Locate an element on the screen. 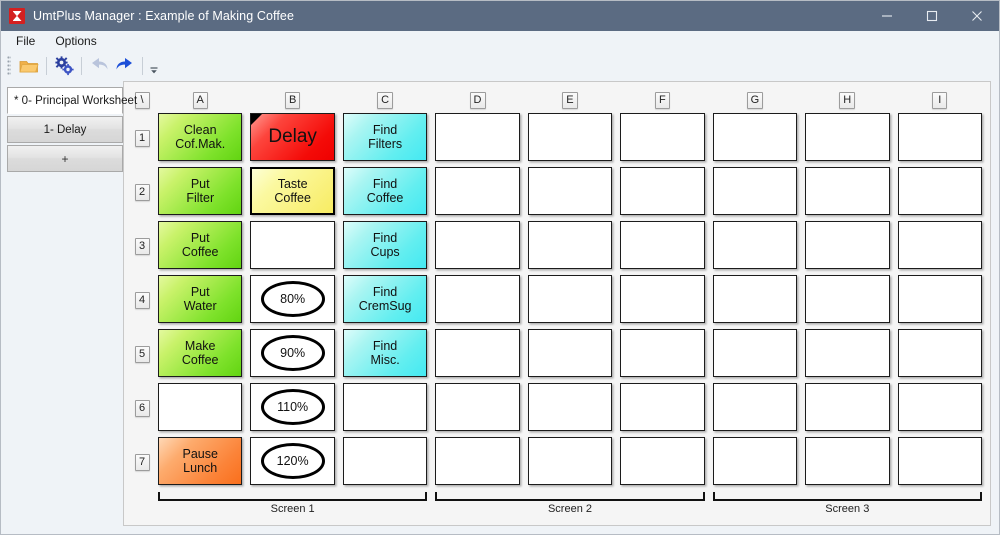 The image size is (1000, 535). grid-cell-f3 is located at coordinates (662, 245).